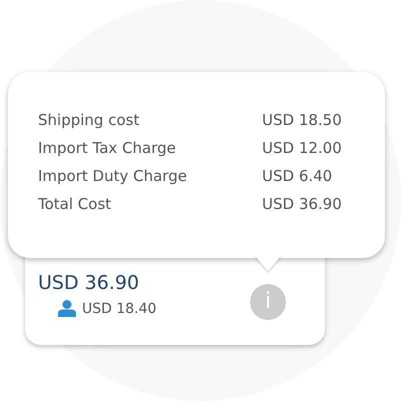  What do you see at coordinates (302, 148) in the screenshot?
I see `cost-value: USD 12.00` at bounding box center [302, 148].